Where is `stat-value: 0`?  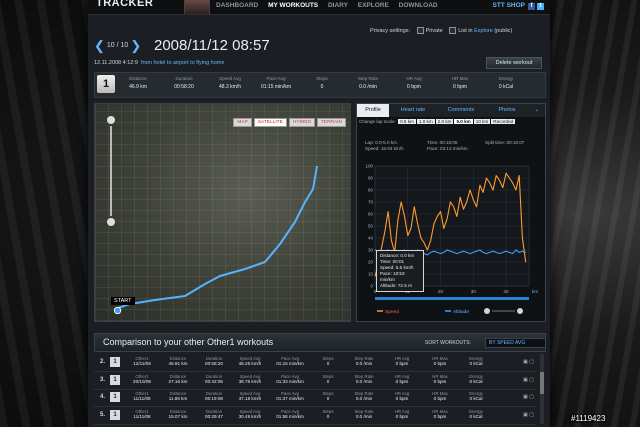
stat-value: 0 is located at coordinates (322, 87).